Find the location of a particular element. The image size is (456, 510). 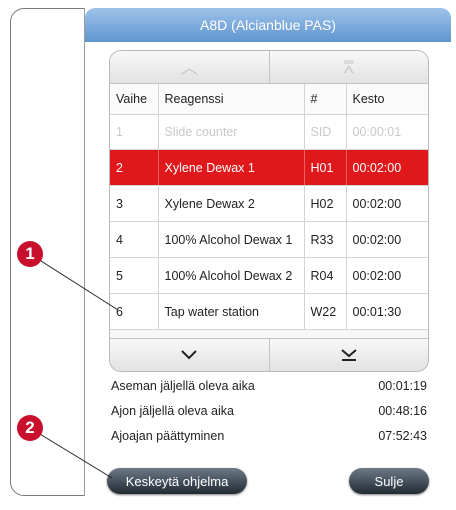

table-row: 5 100% Alcohol Dewax 2 R04 00:02:00 is located at coordinates (269, 275).